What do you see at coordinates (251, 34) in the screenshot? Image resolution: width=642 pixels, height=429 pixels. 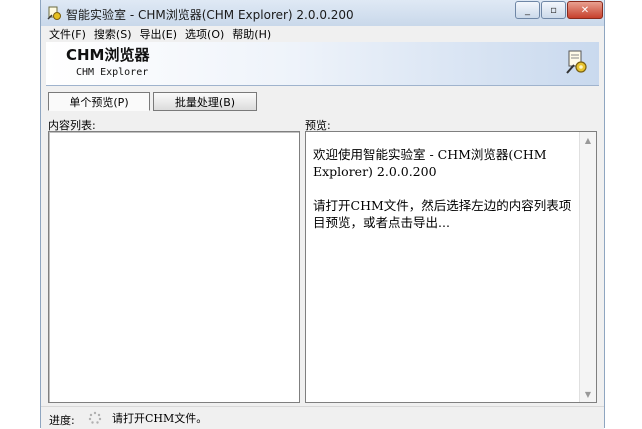 I see `menu-help: 帮助(H)` at bounding box center [251, 34].